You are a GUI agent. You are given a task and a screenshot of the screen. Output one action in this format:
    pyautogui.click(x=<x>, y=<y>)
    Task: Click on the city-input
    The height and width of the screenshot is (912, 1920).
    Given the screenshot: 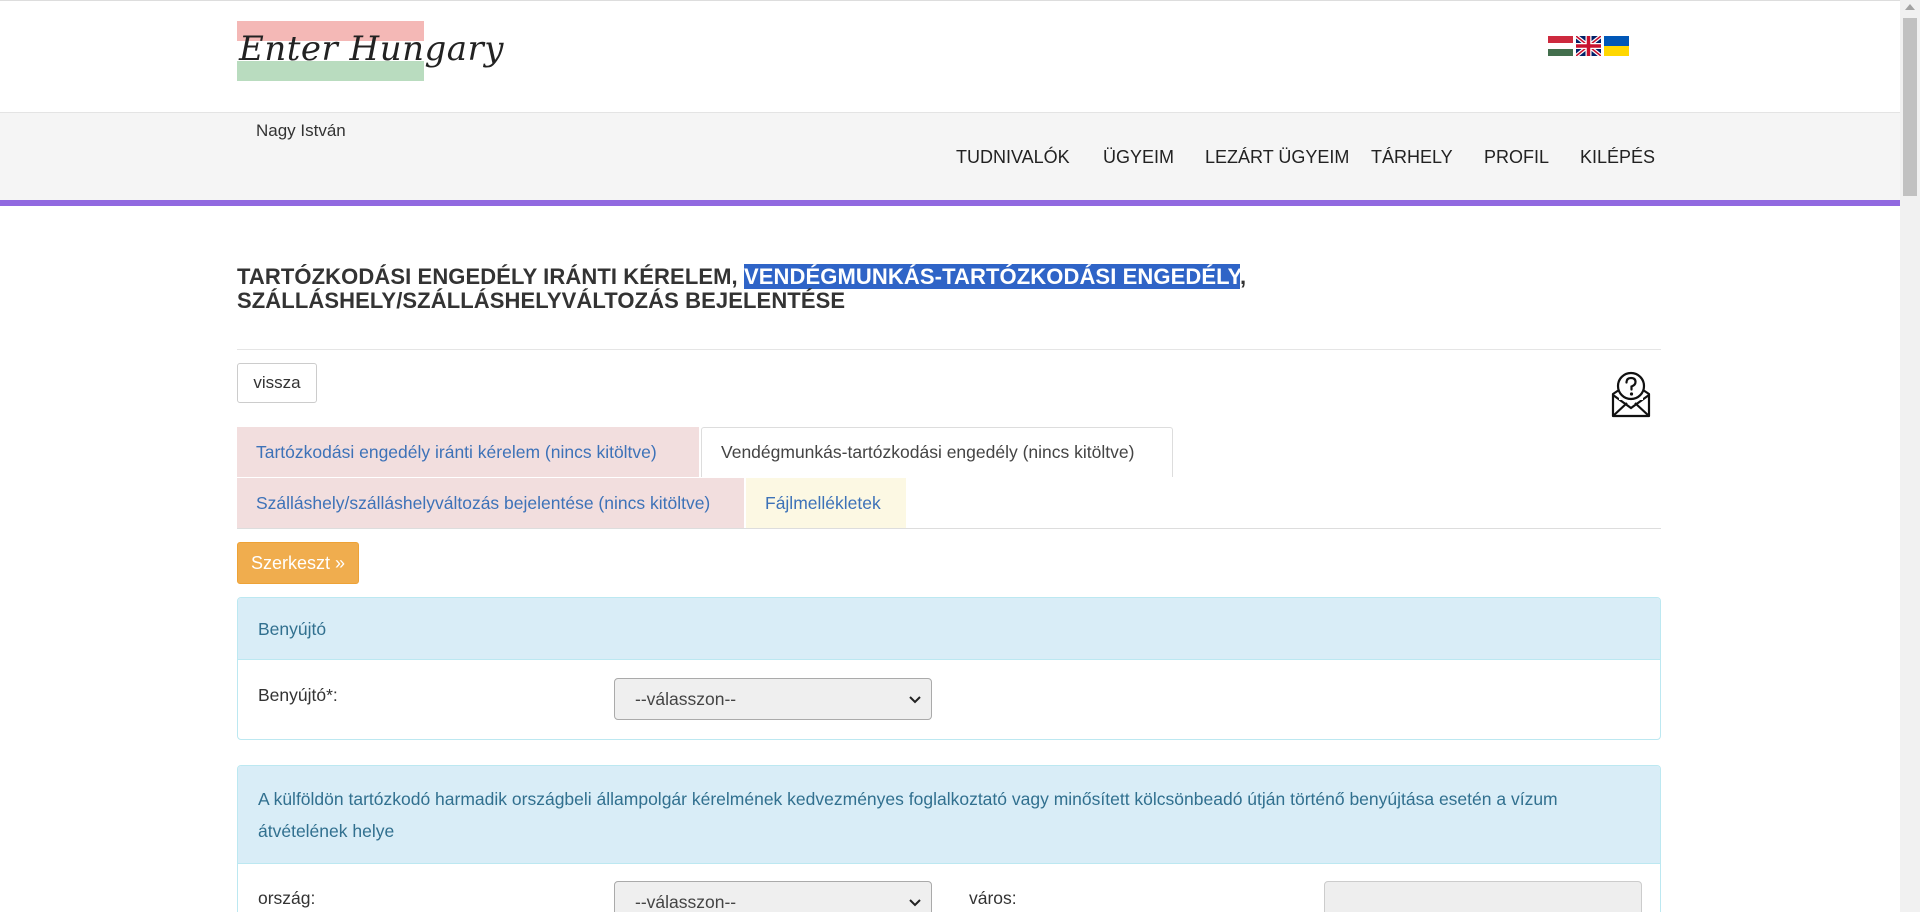 What is the action you would take?
    pyautogui.click(x=1483, y=896)
    